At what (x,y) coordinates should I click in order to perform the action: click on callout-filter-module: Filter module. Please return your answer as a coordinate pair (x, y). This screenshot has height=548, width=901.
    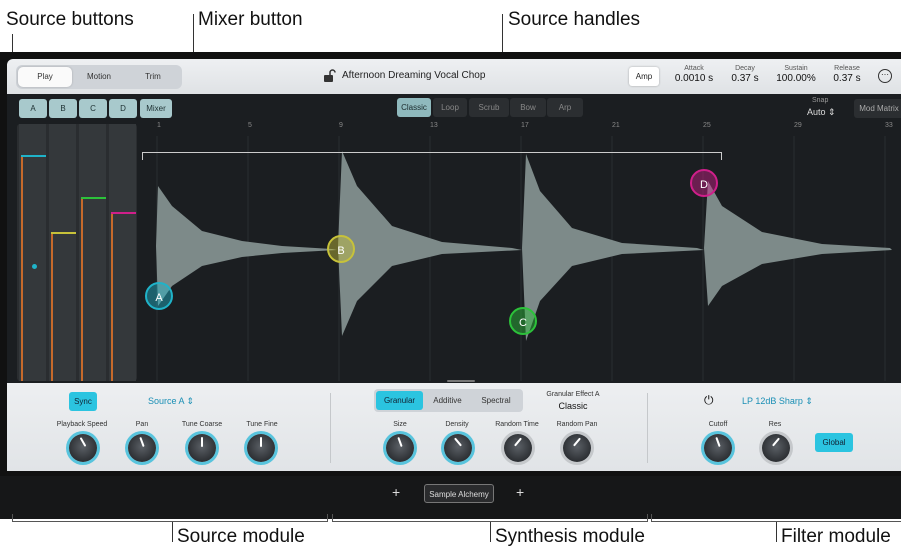
    Looking at the image, I should click on (836, 536).